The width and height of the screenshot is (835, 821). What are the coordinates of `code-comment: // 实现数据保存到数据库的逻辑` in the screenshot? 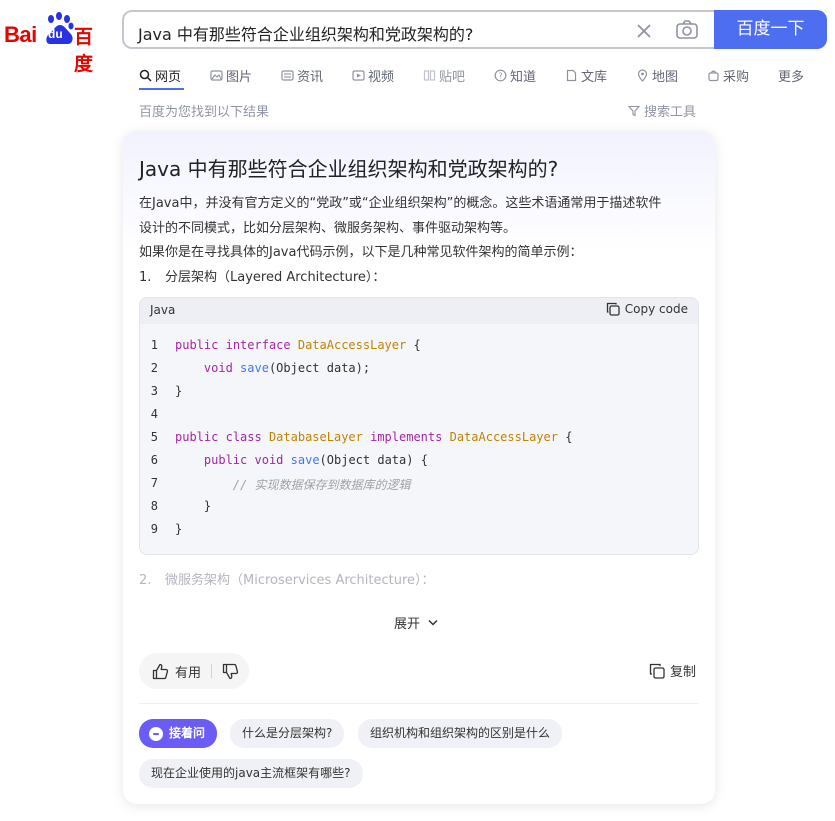 It's located at (321, 485).